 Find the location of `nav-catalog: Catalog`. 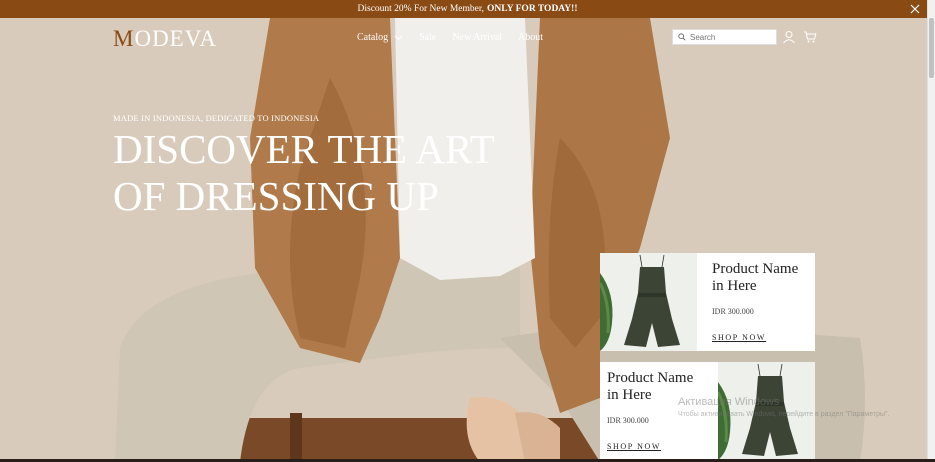

nav-catalog: Catalog is located at coordinates (380, 37).